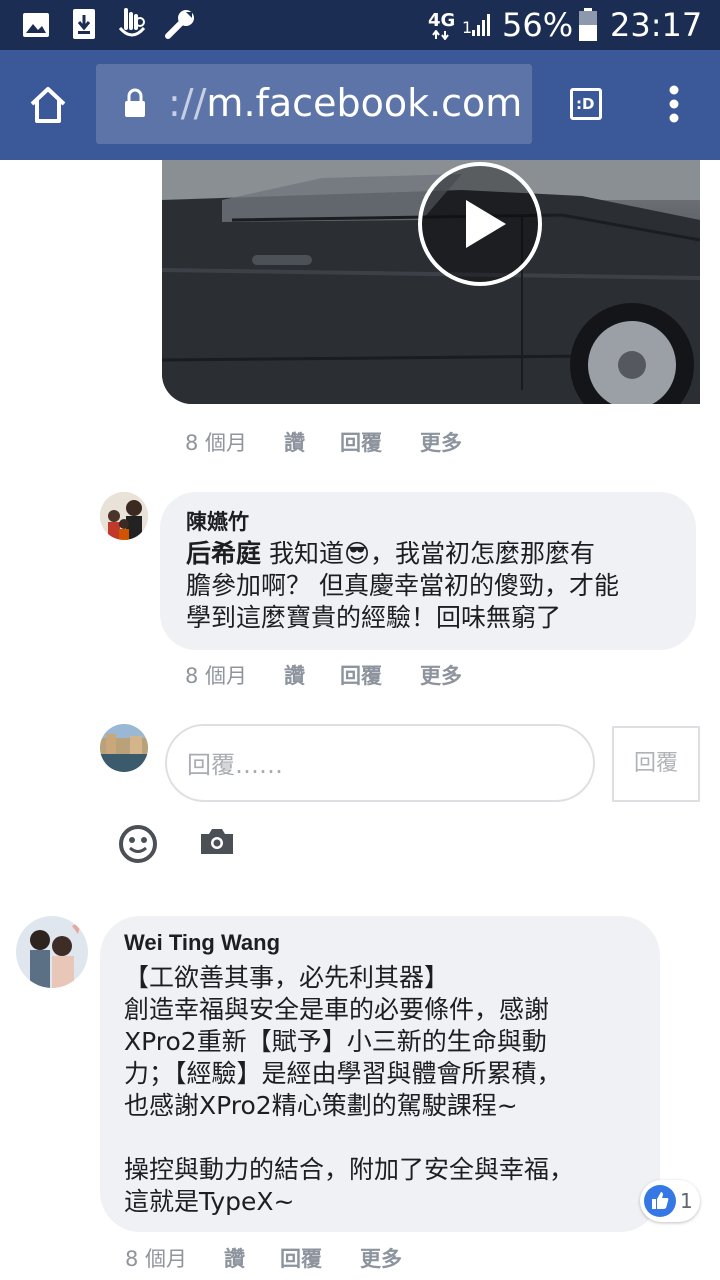 This screenshot has height=1280, width=720. Describe the element at coordinates (674, 104) in the screenshot. I see `more-menu-icon` at that location.